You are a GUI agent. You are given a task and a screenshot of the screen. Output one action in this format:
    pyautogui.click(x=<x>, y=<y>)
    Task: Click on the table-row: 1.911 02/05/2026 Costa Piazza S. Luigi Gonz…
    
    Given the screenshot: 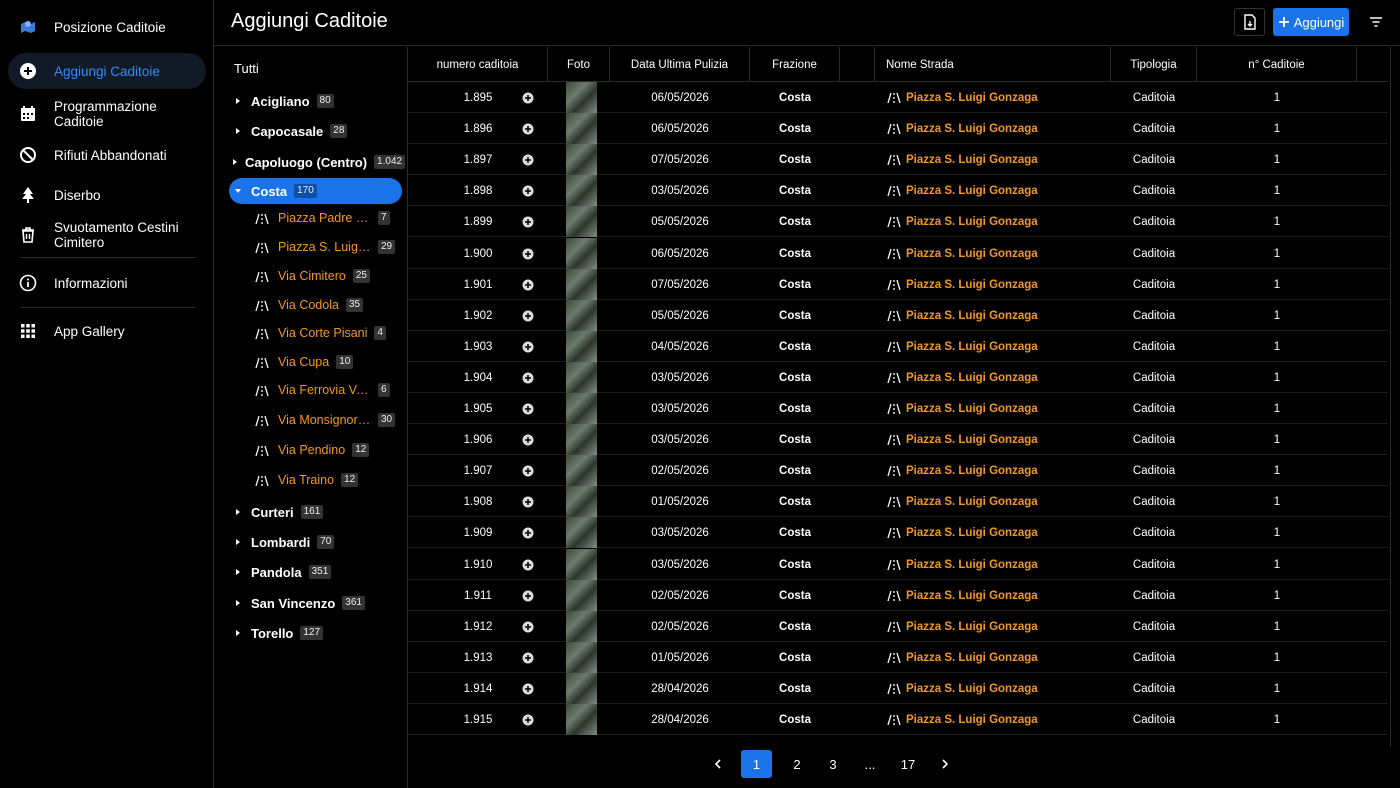 What is the action you would take?
    pyautogui.click(x=898, y=595)
    